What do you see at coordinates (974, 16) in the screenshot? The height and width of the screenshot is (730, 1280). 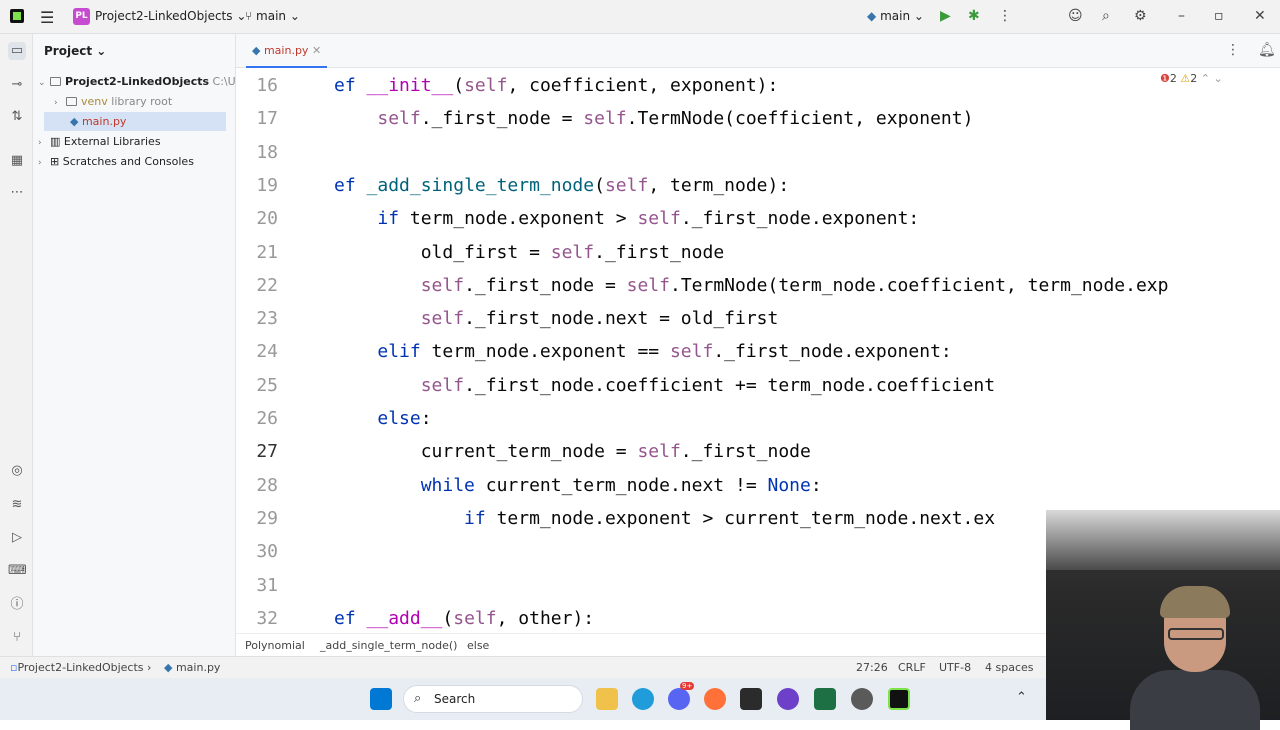 I see `debug-icon: ✱` at bounding box center [974, 16].